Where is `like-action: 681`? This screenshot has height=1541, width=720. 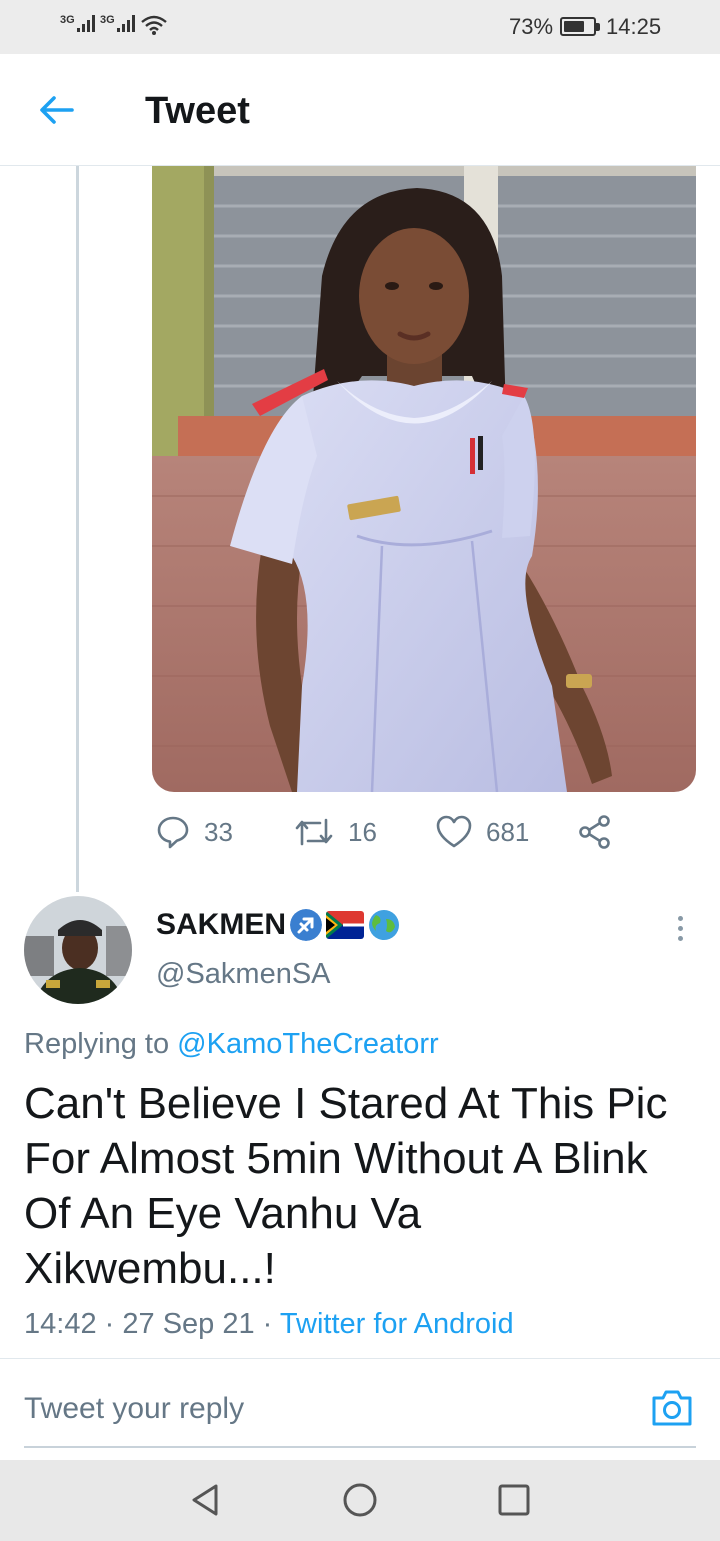 like-action: 681 is located at coordinates (482, 832).